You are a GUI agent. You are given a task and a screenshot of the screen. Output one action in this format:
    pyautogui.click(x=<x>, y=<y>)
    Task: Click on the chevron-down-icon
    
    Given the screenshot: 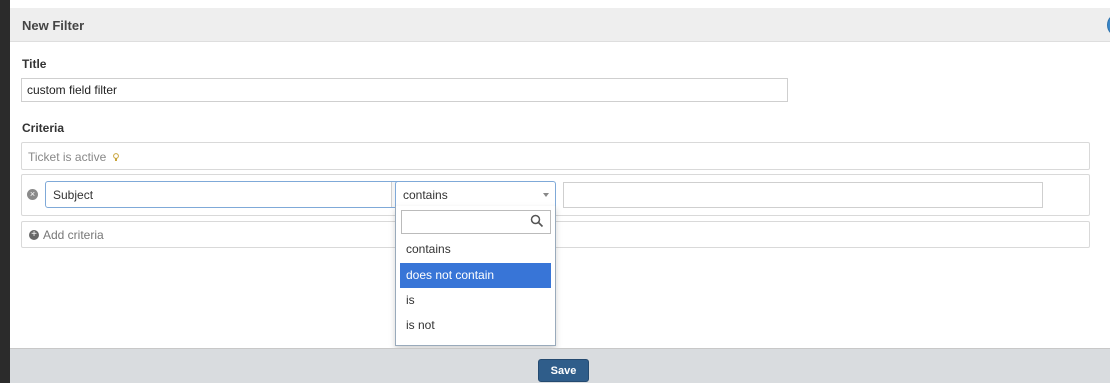 What is the action you would take?
    pyautogui.click(x=546, y=195)
    